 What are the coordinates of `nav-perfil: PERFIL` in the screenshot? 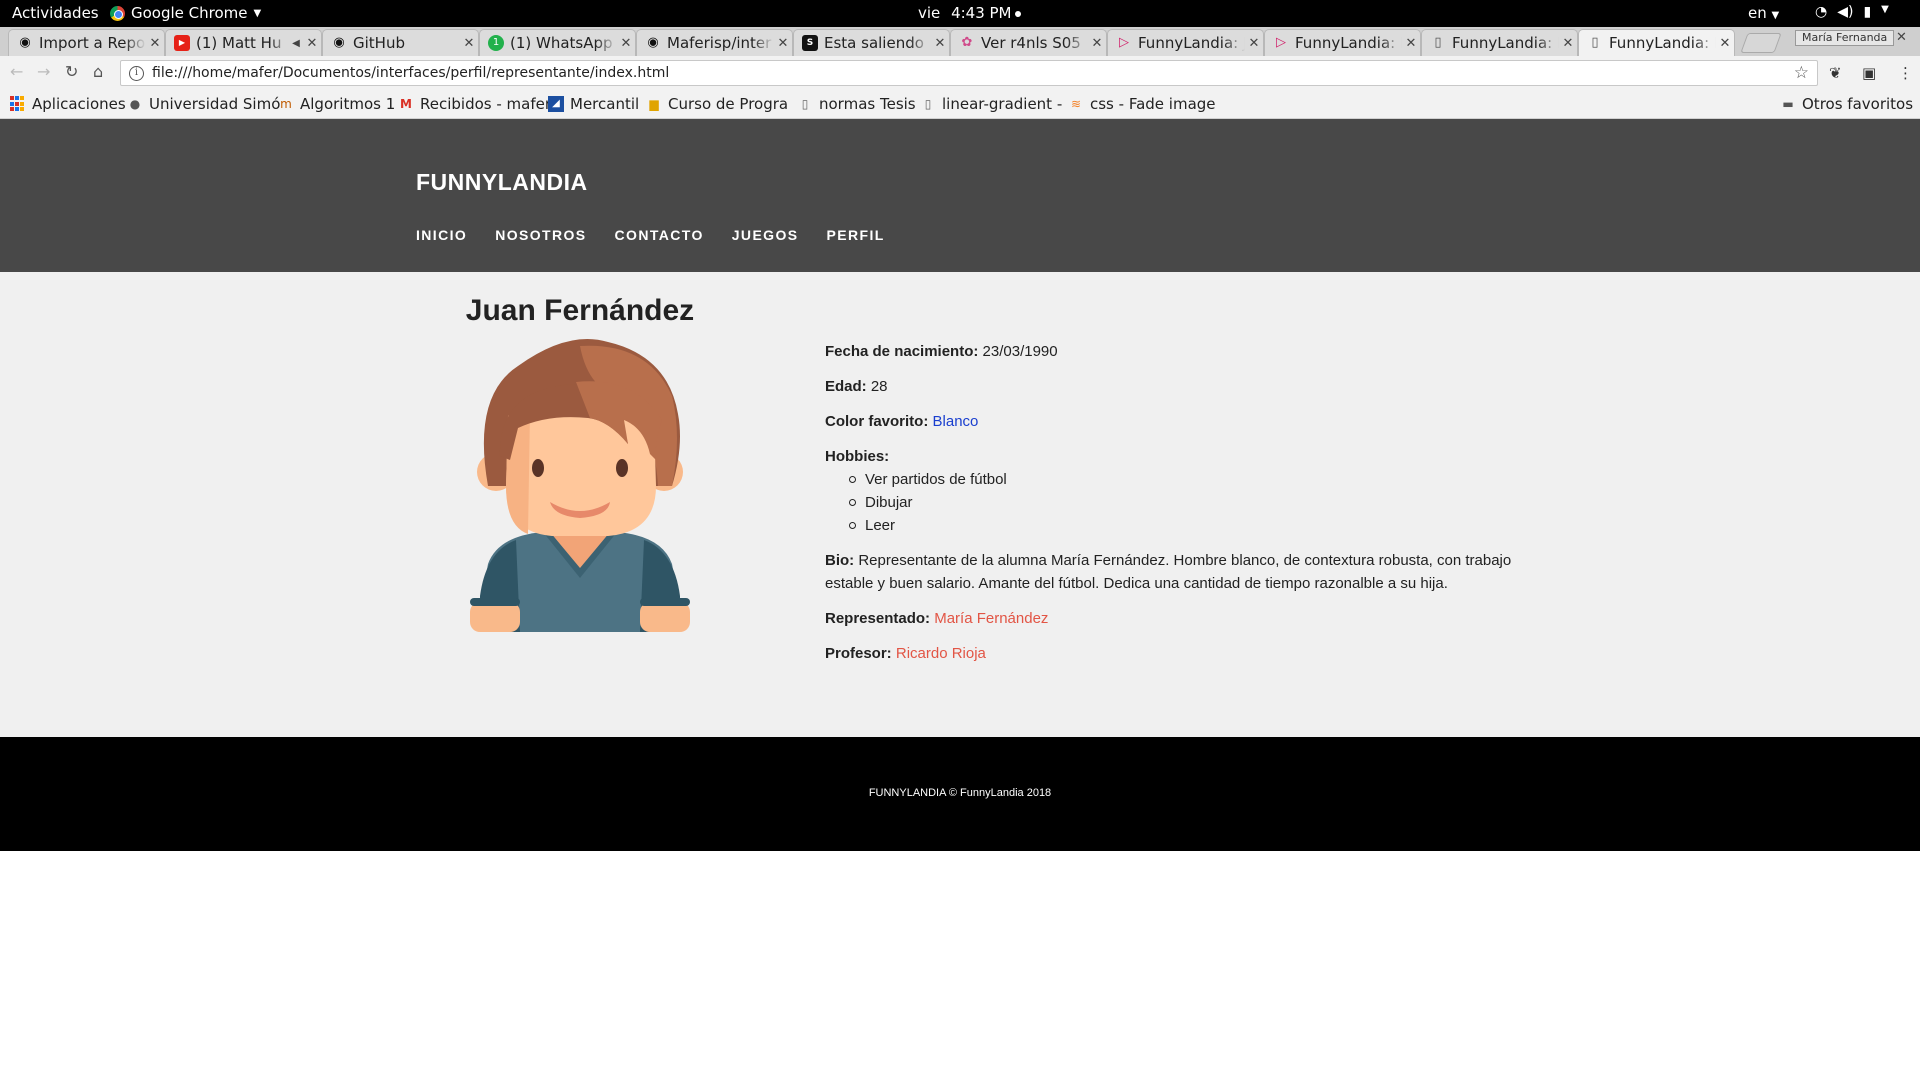 It's located at (856, 235).